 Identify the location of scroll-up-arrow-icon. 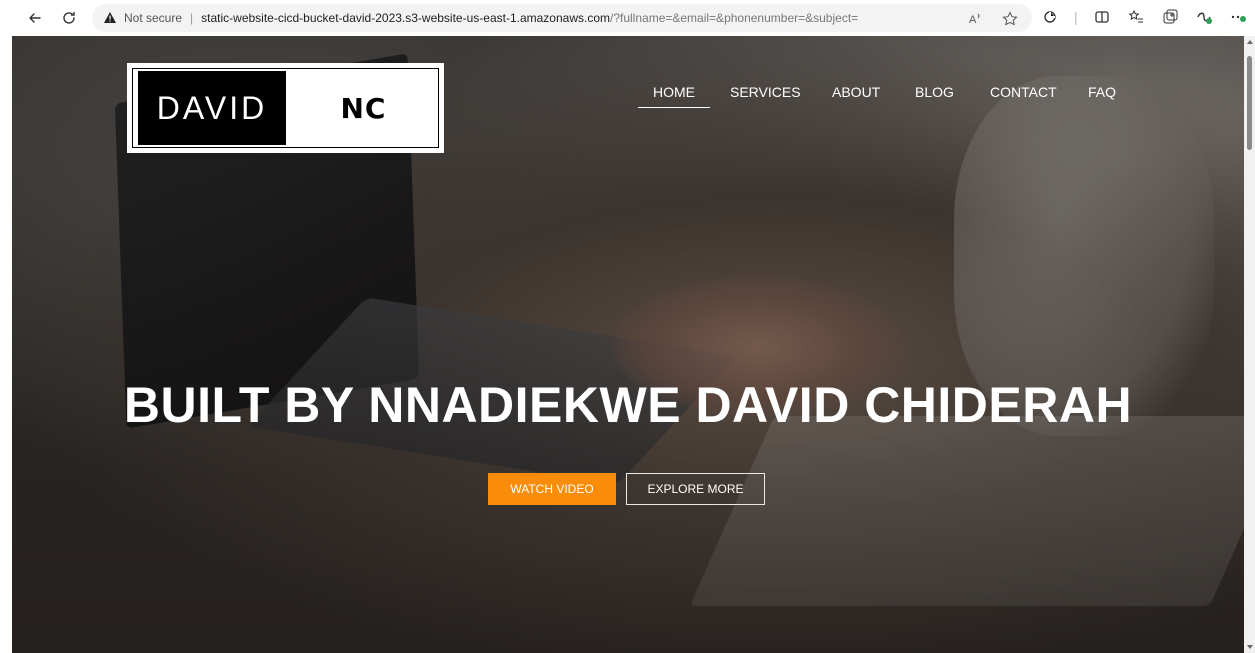
(1250, 42).